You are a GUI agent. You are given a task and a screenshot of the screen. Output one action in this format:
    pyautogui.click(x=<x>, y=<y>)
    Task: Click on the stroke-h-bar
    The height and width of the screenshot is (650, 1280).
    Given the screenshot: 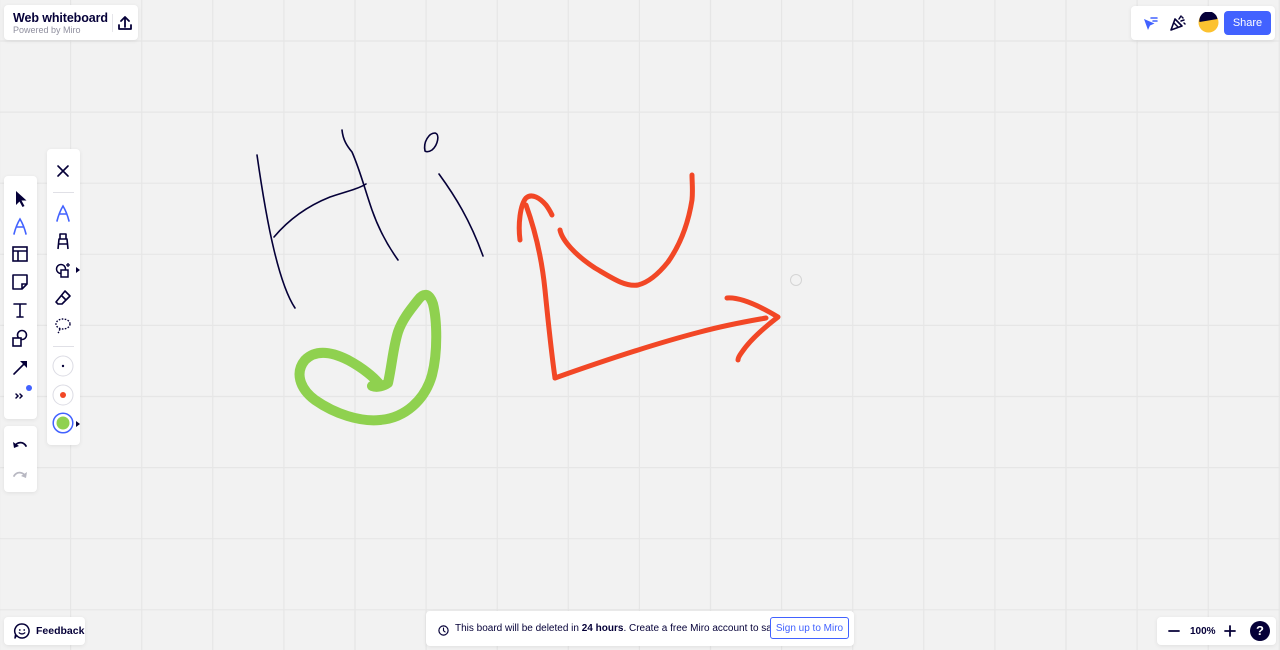 What is the action you would take?
    pyautogui.click(x=320, y=210)
    